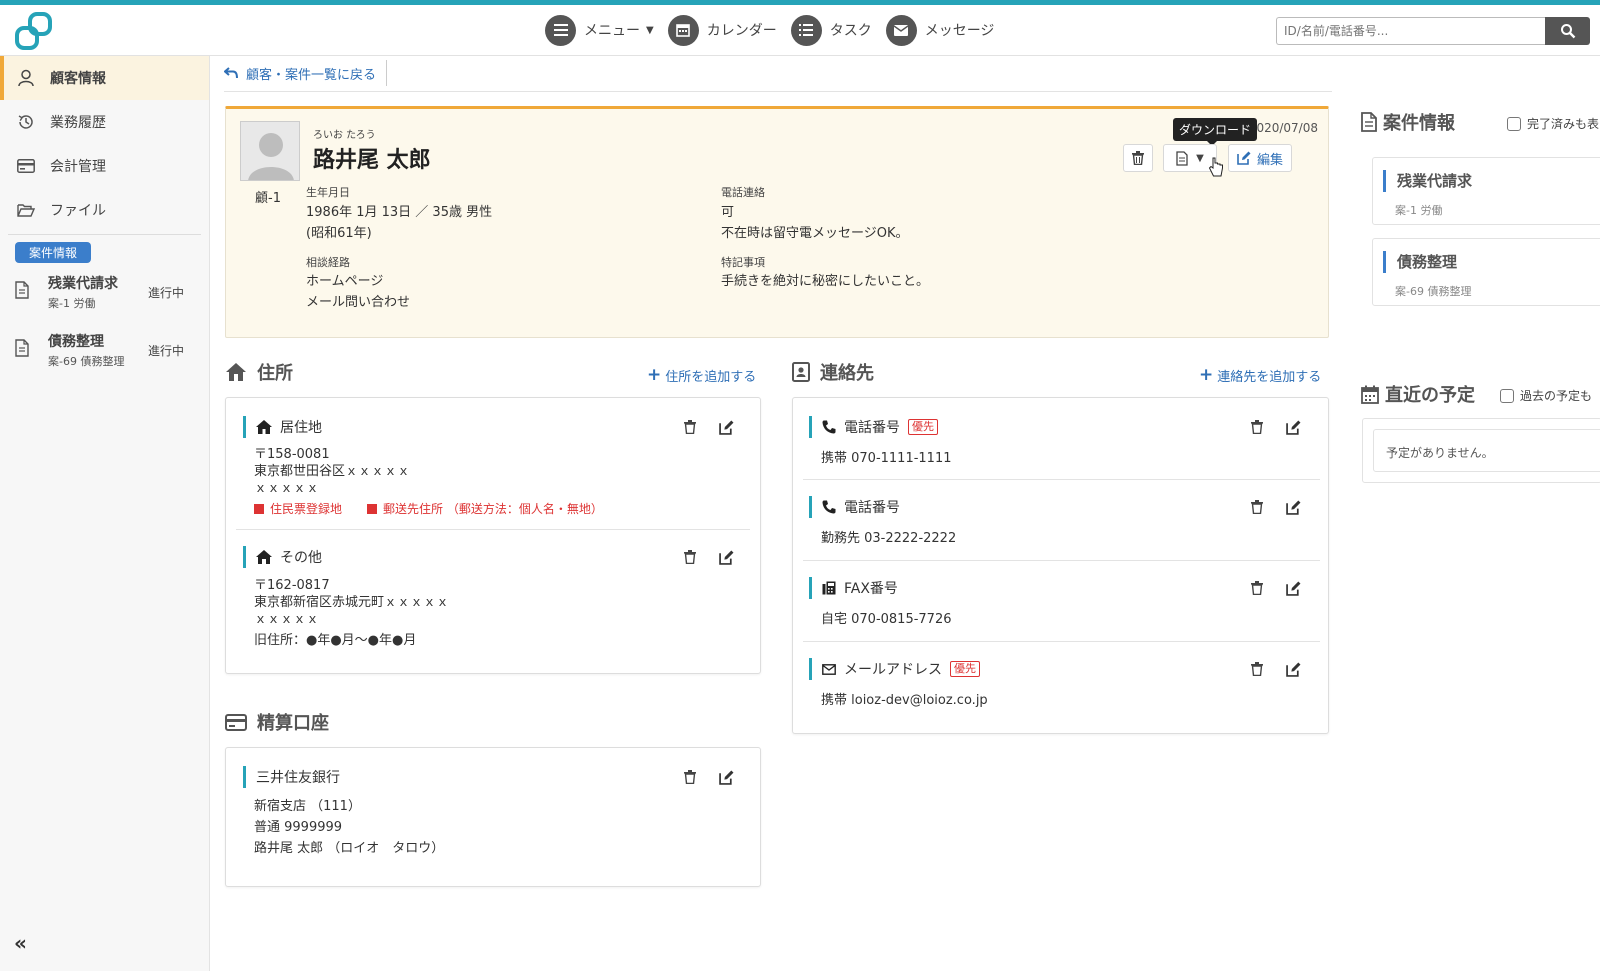 The width and height of the screenshot is (1600, 971). I want to click on home-icon, so click(264, 557).